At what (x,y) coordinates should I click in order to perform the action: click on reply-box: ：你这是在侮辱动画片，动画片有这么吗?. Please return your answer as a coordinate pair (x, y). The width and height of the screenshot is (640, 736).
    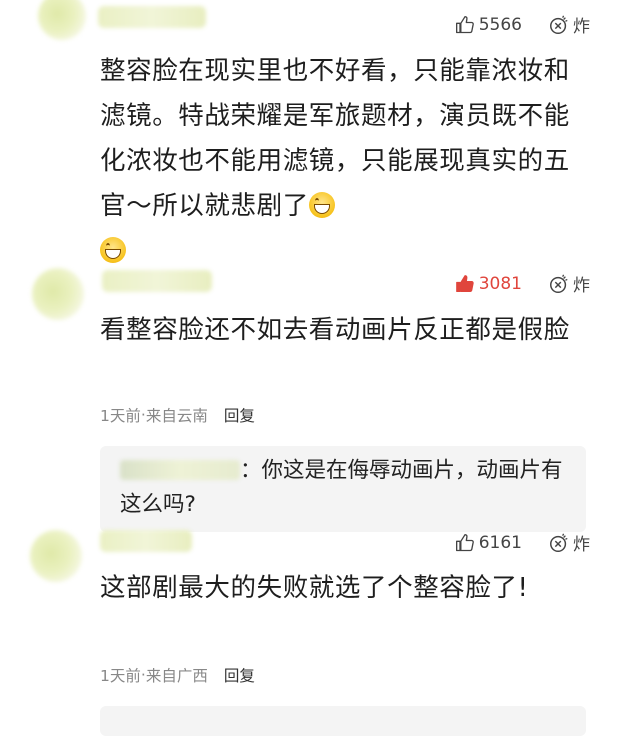
    Looking at the image, I should click on (343, 489).